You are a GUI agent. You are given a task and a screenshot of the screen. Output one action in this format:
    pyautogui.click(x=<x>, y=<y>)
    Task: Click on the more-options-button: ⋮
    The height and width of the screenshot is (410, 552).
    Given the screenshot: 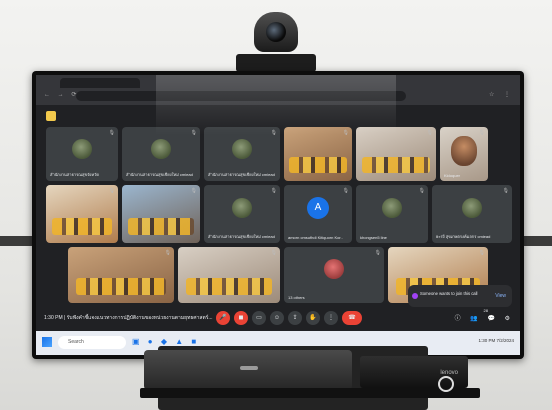 What is the action you would take?
    pyautogui.click(x=331, y=318)
    